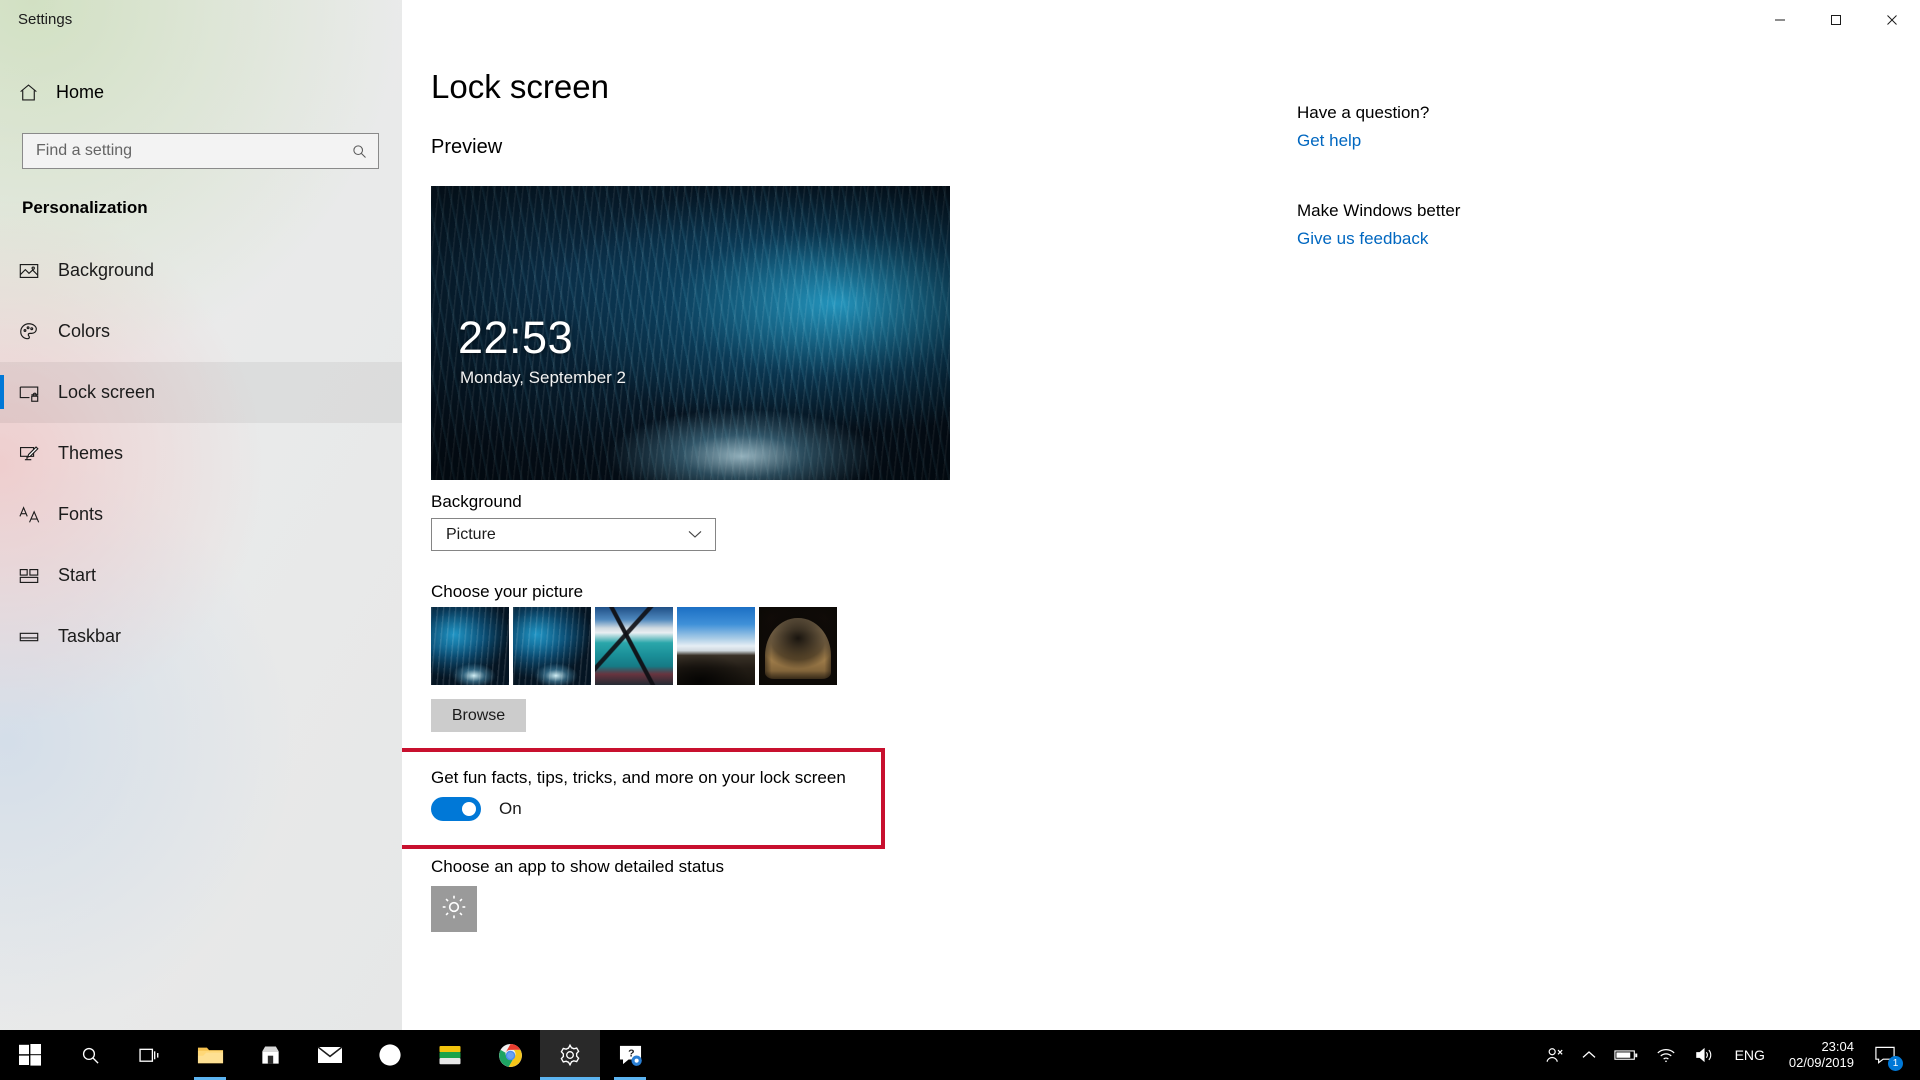 The height and width of the screenshot is (1080, 1920). I want to click on search-icon, so click(365, 151).